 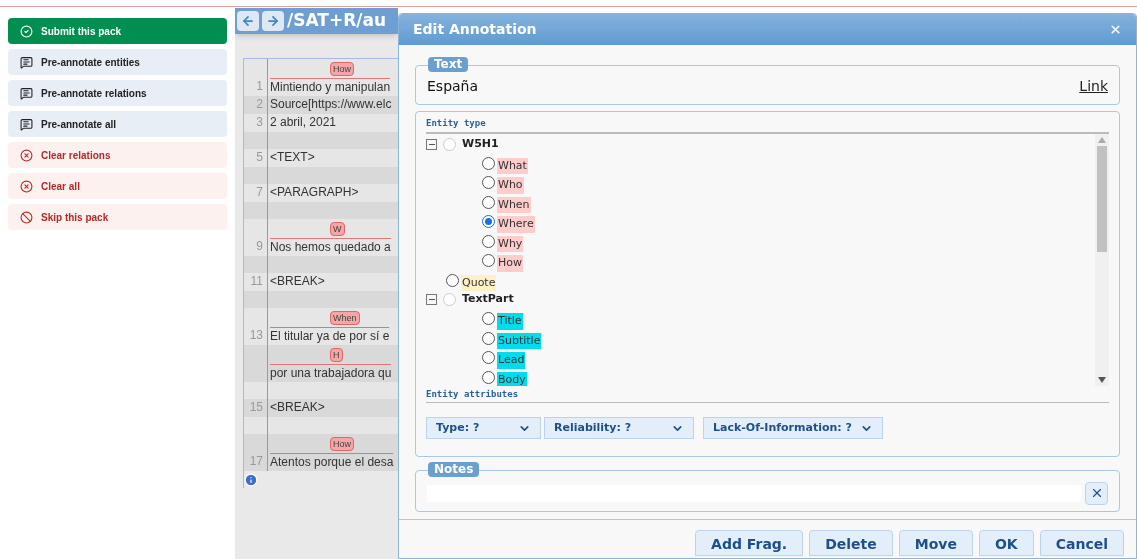 I want to click on sidebar-button: Pre-annotate relations, so click(x=117, y=93).